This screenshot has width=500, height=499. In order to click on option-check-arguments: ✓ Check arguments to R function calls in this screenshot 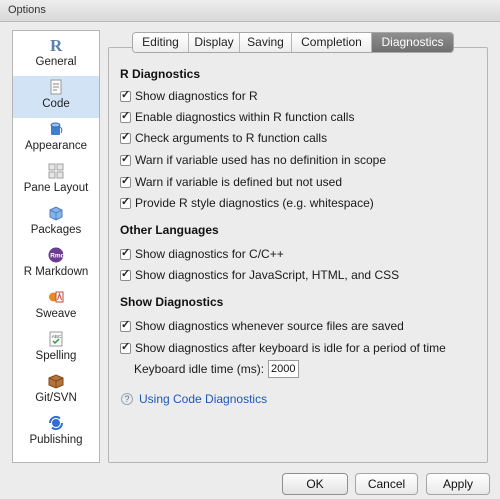, I will do `click(223, 138)`.